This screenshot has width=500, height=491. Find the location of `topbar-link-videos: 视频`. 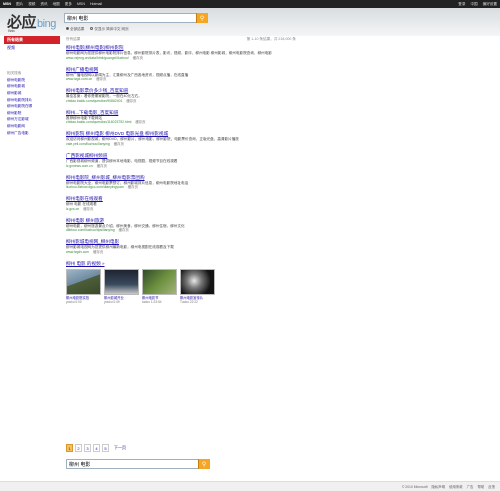

topbar-link-videos: 视频 is located at coordinates (31, 4).